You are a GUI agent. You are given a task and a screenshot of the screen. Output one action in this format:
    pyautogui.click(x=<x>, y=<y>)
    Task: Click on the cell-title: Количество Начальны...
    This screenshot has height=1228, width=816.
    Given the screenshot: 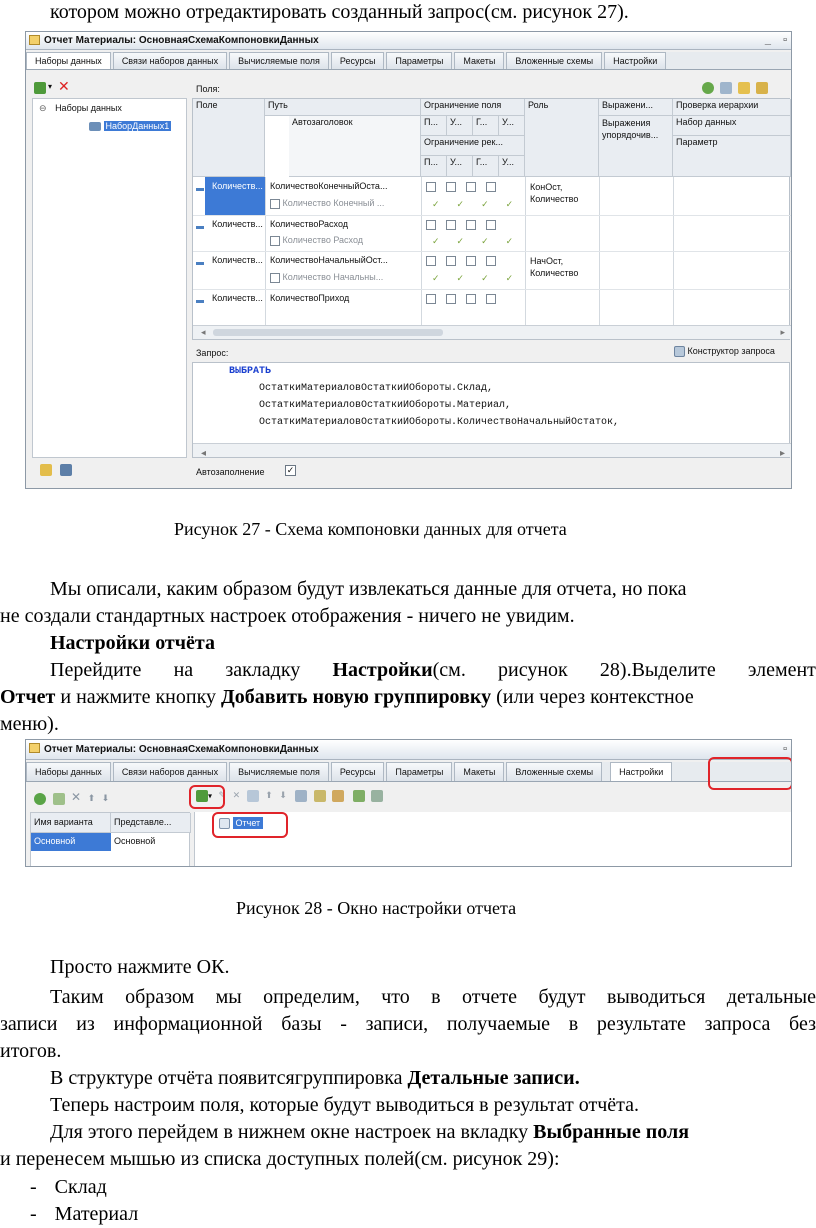 What is the action you would take?
    pyautogui.click(x=344, y=277)
    